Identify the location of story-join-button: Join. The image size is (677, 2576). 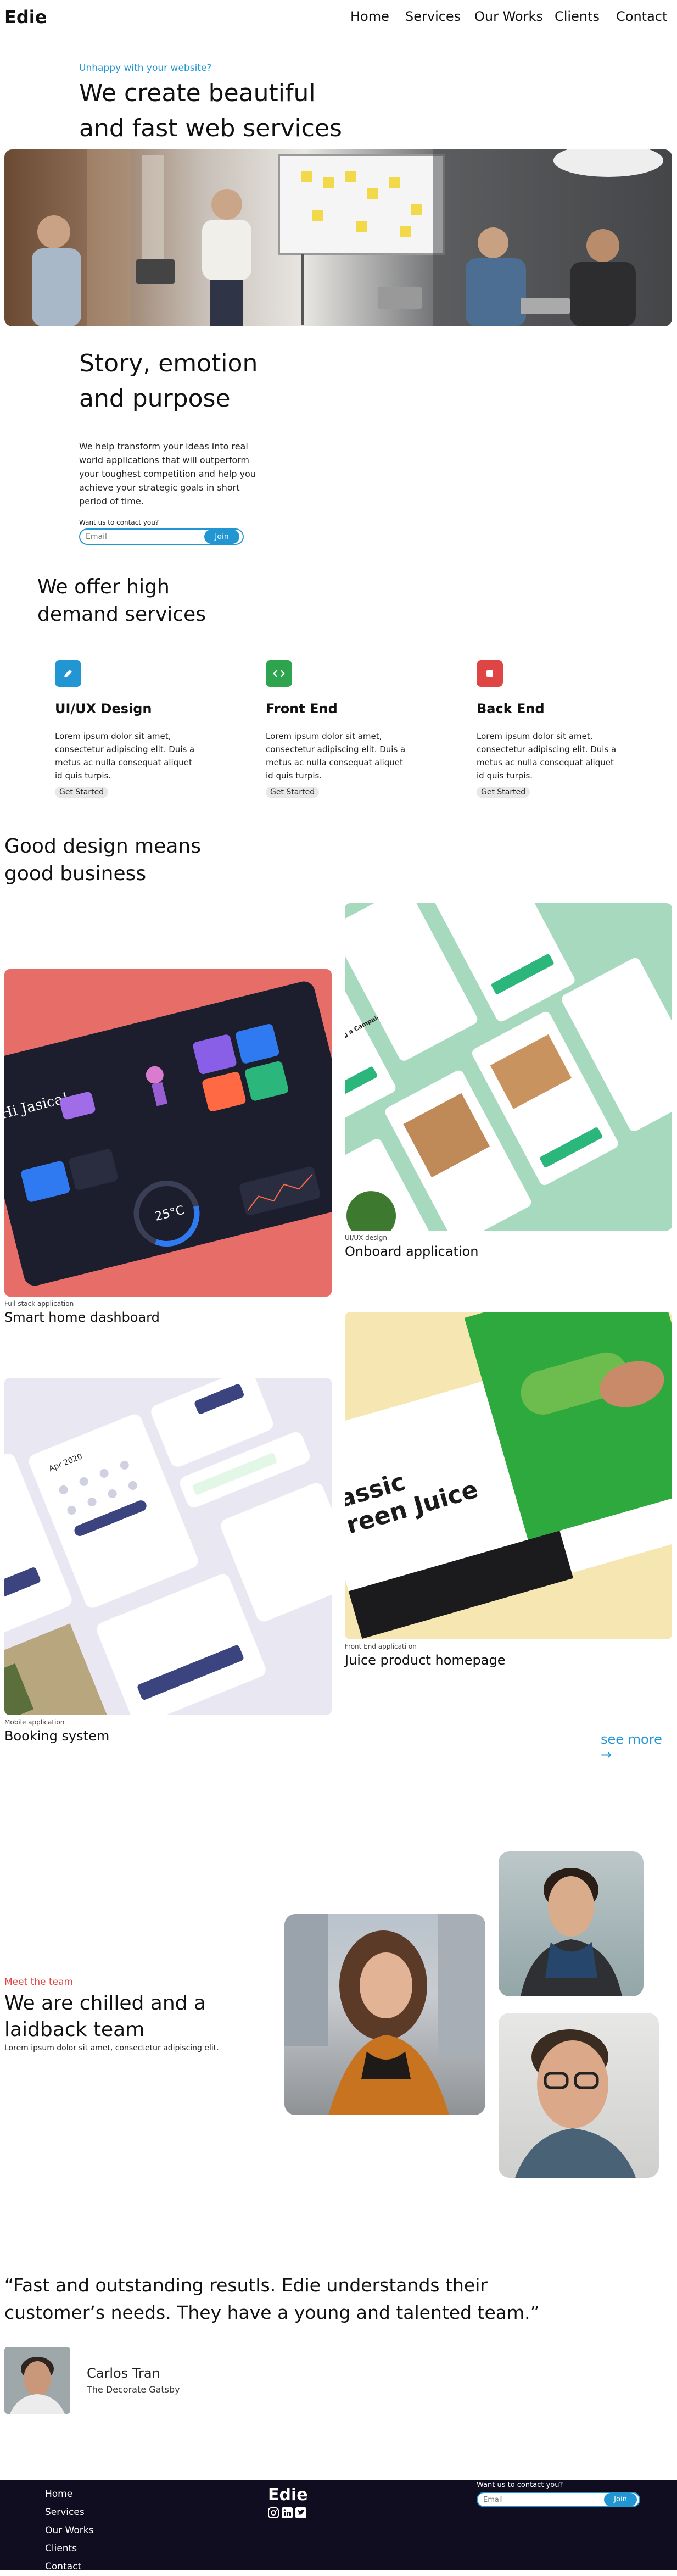
(221, 537).